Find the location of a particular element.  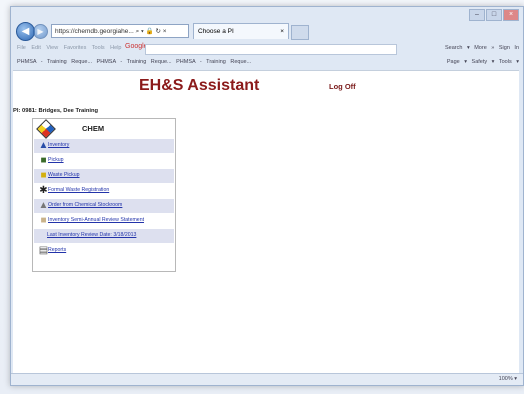

inventory-link: Inventory is located at coordinates (58, 145).